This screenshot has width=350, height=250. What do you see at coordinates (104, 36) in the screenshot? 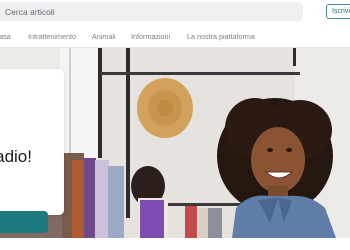
I see `category-tab-animali: Animali` at bounding box center [104, 36].